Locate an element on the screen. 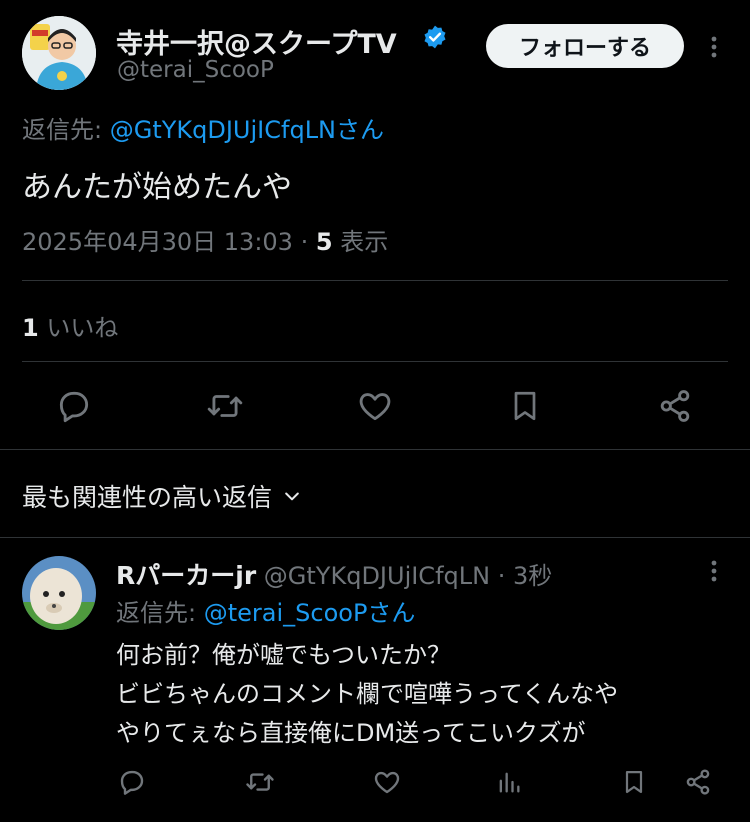 This screenshot has height=822, width=750. replies-sort-selector: 最も関連性の高い返信 is located at coordinates (162, 496).